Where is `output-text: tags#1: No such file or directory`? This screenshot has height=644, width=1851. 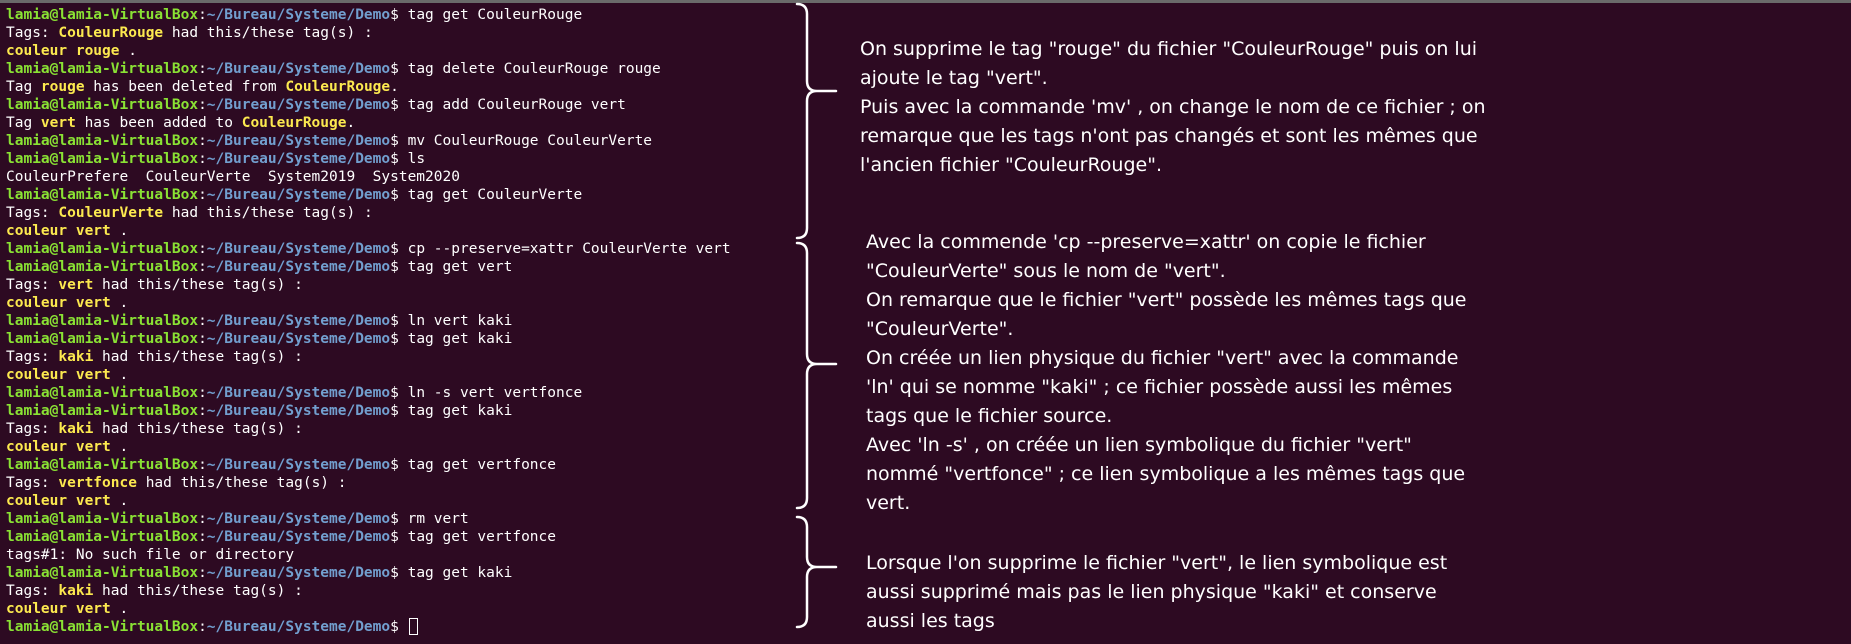
output-text: tags#1: No such file or directory is located at coordinates (150, 555).